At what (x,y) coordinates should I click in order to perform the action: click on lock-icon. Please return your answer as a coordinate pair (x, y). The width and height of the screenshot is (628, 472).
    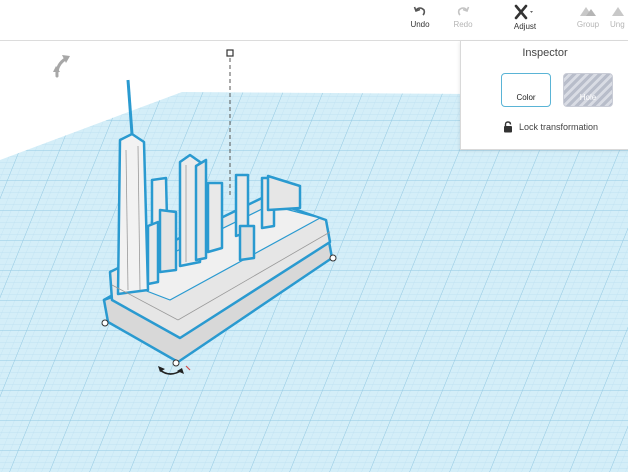
    Looking at the image, I should click on (508, 127).